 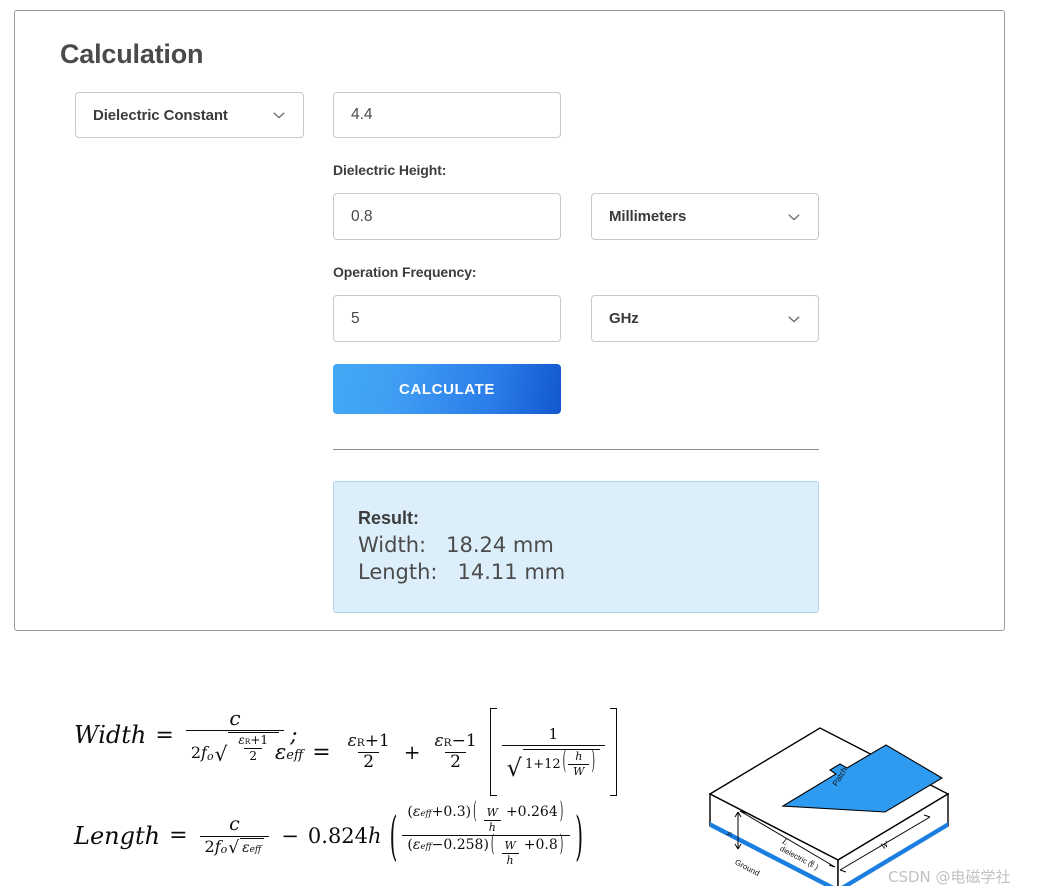 I want to click on formula-width-den-f-sub: o, so click(x=210, y=756).